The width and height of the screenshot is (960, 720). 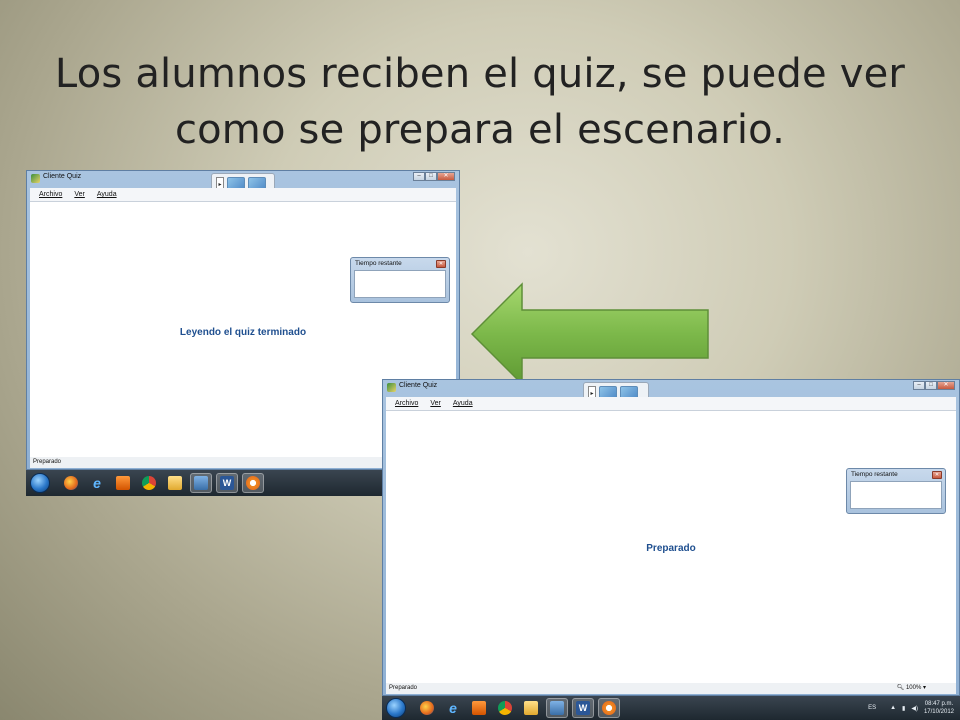 What do you see at coordinates (893, 708) in the screenshot?
I see `tray-expand-icon: ▲` at bounding box center [893, 708].